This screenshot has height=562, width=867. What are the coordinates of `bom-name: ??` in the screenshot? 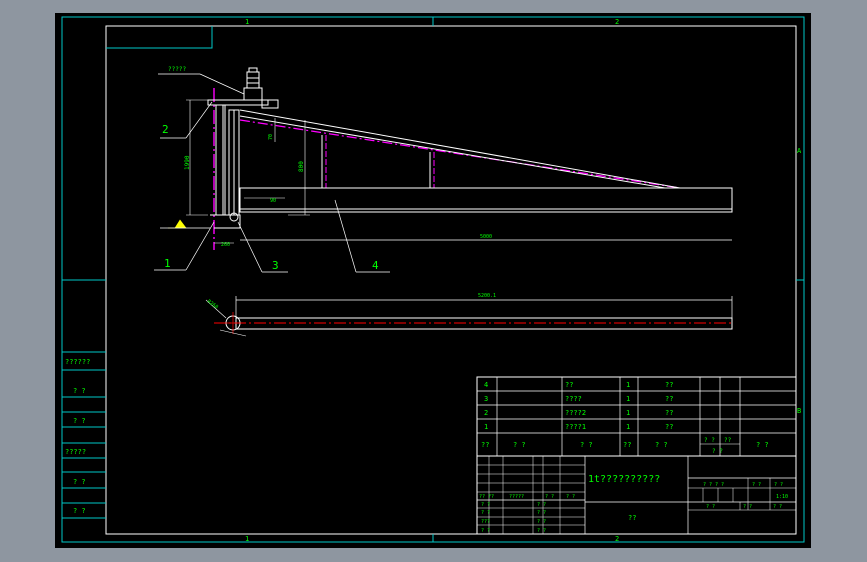 It's located at (569, 385).